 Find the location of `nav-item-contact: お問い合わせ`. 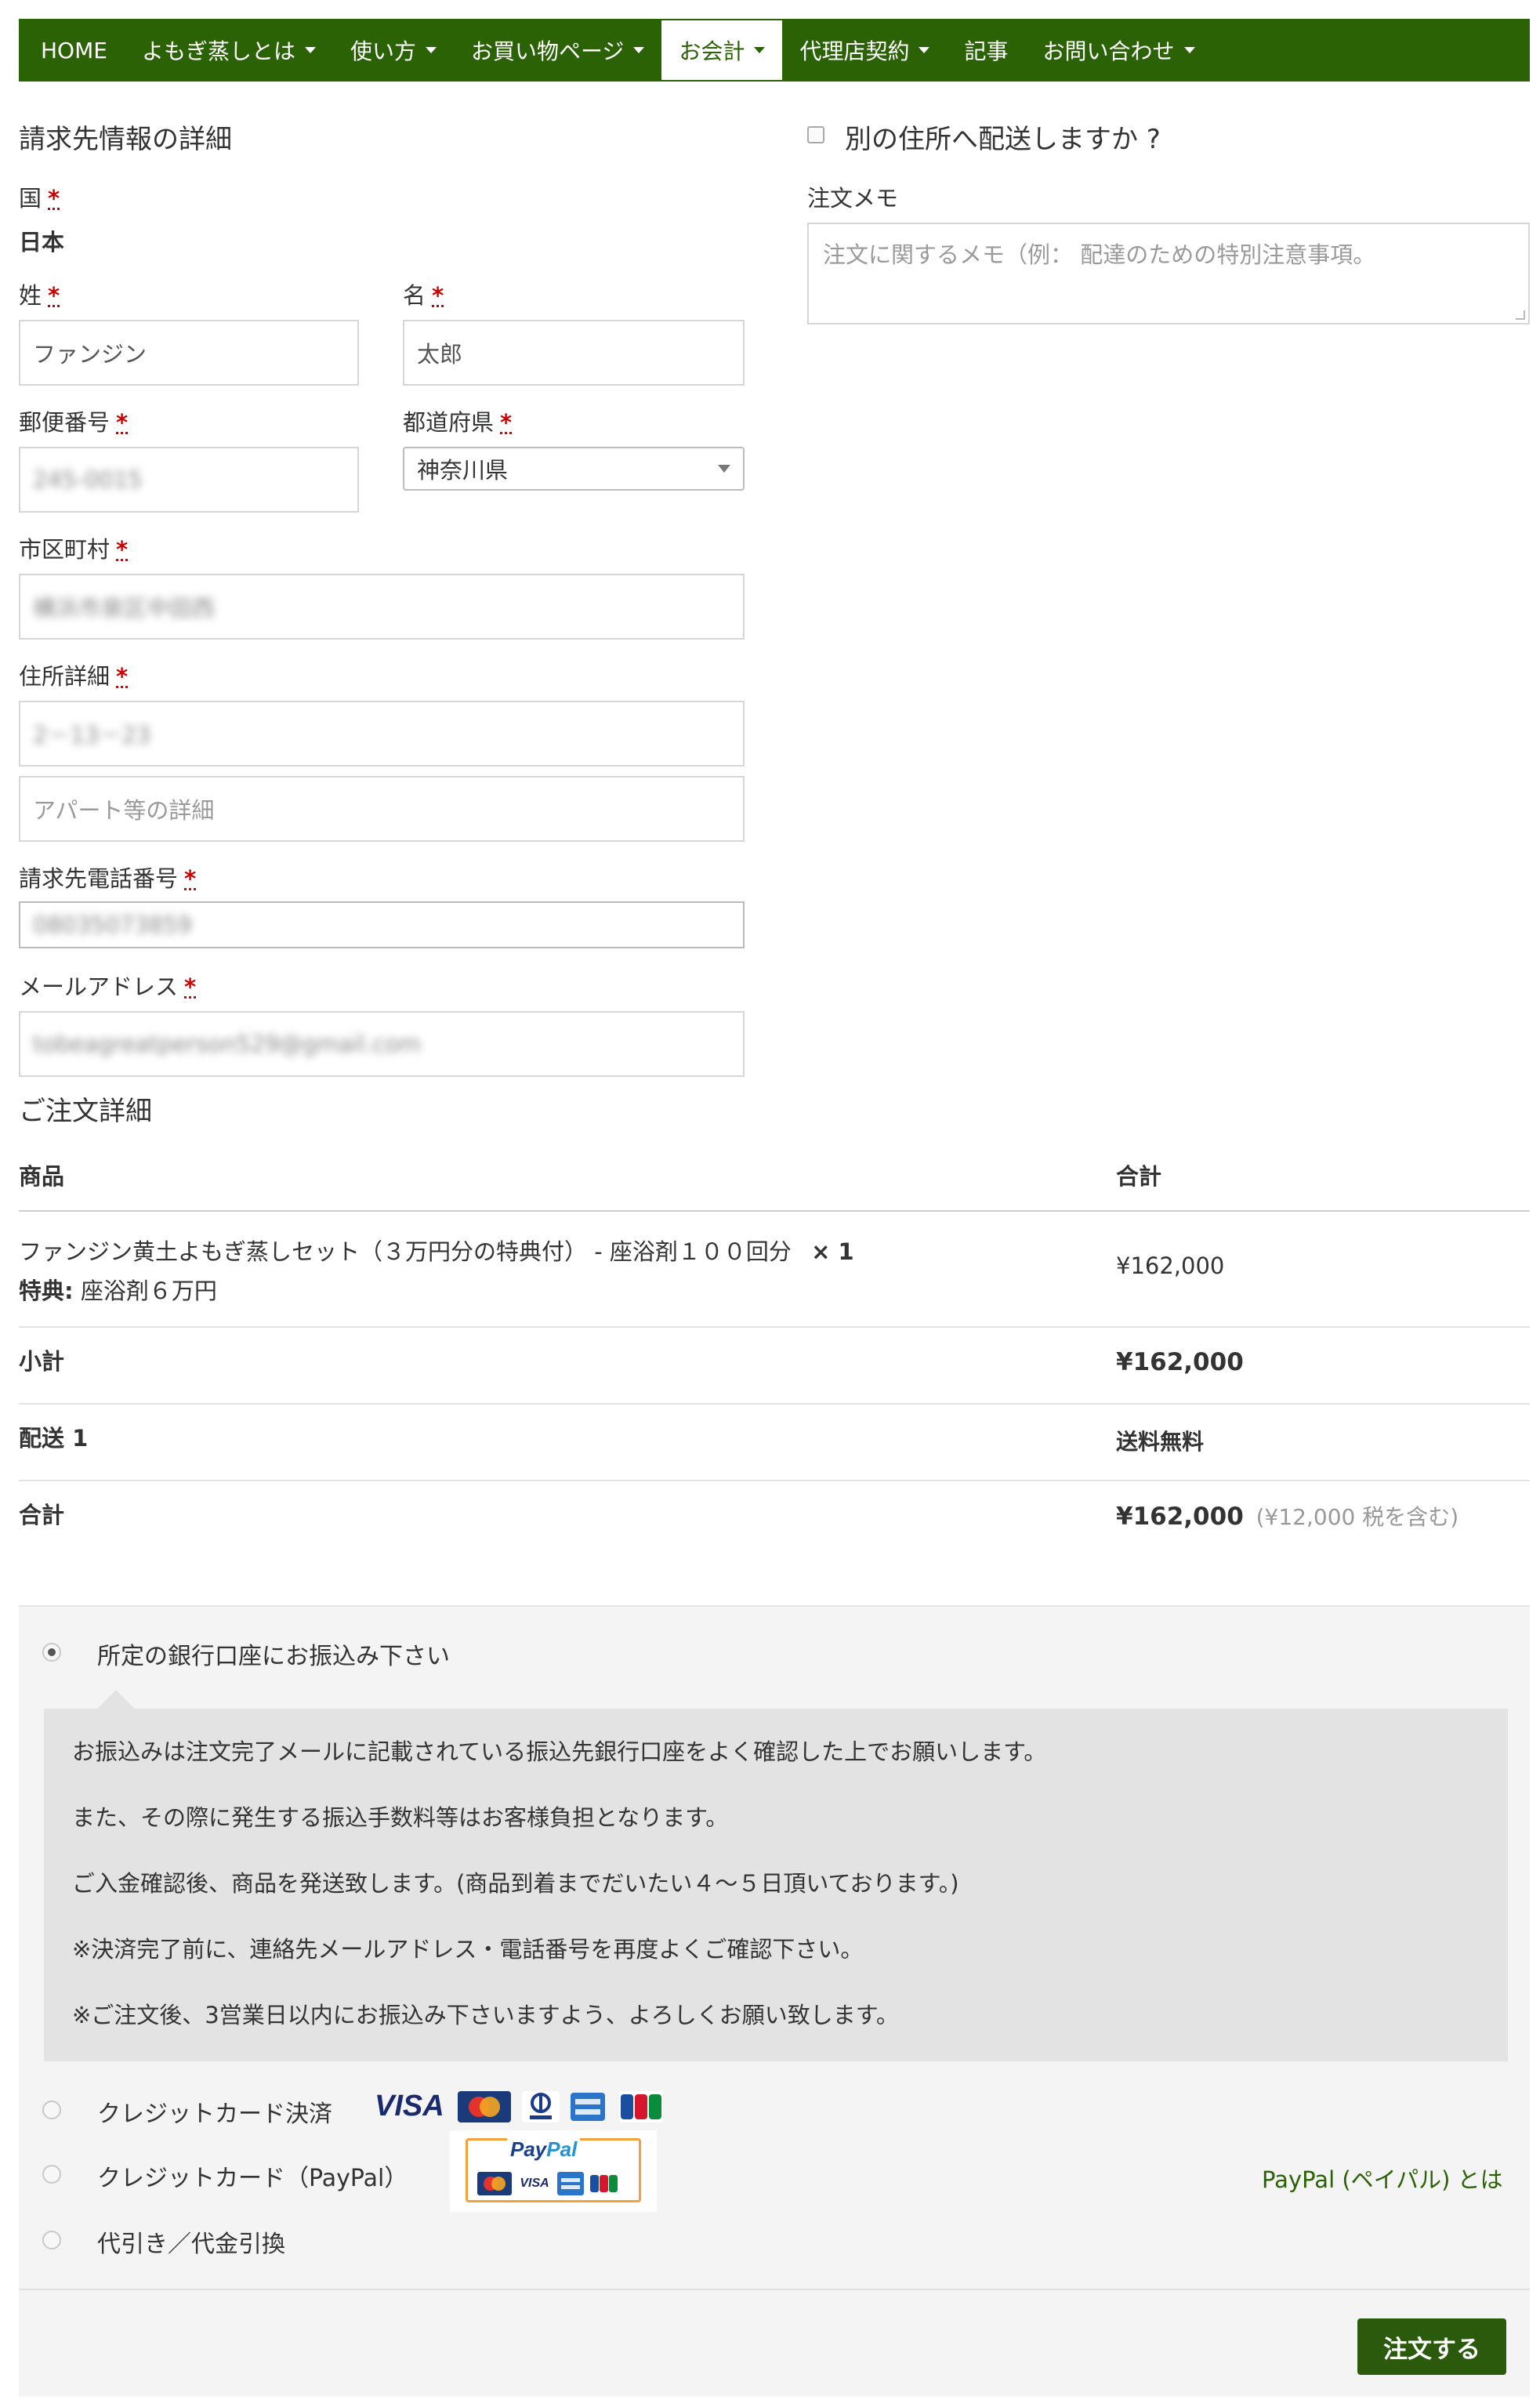

nav-item-contact: お問い合わせ is located at coordinates (1118, 50).